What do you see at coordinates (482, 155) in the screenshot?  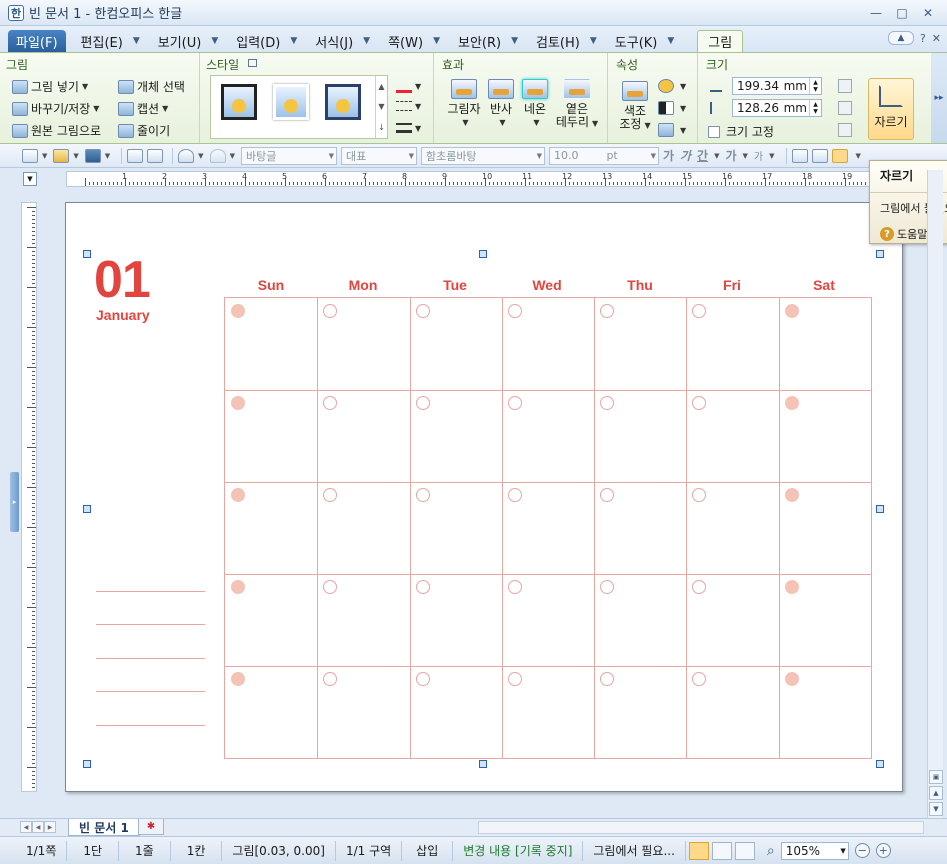 I see `font-select: 함초롬바탕 ▼` at bounding box center [482, 155].